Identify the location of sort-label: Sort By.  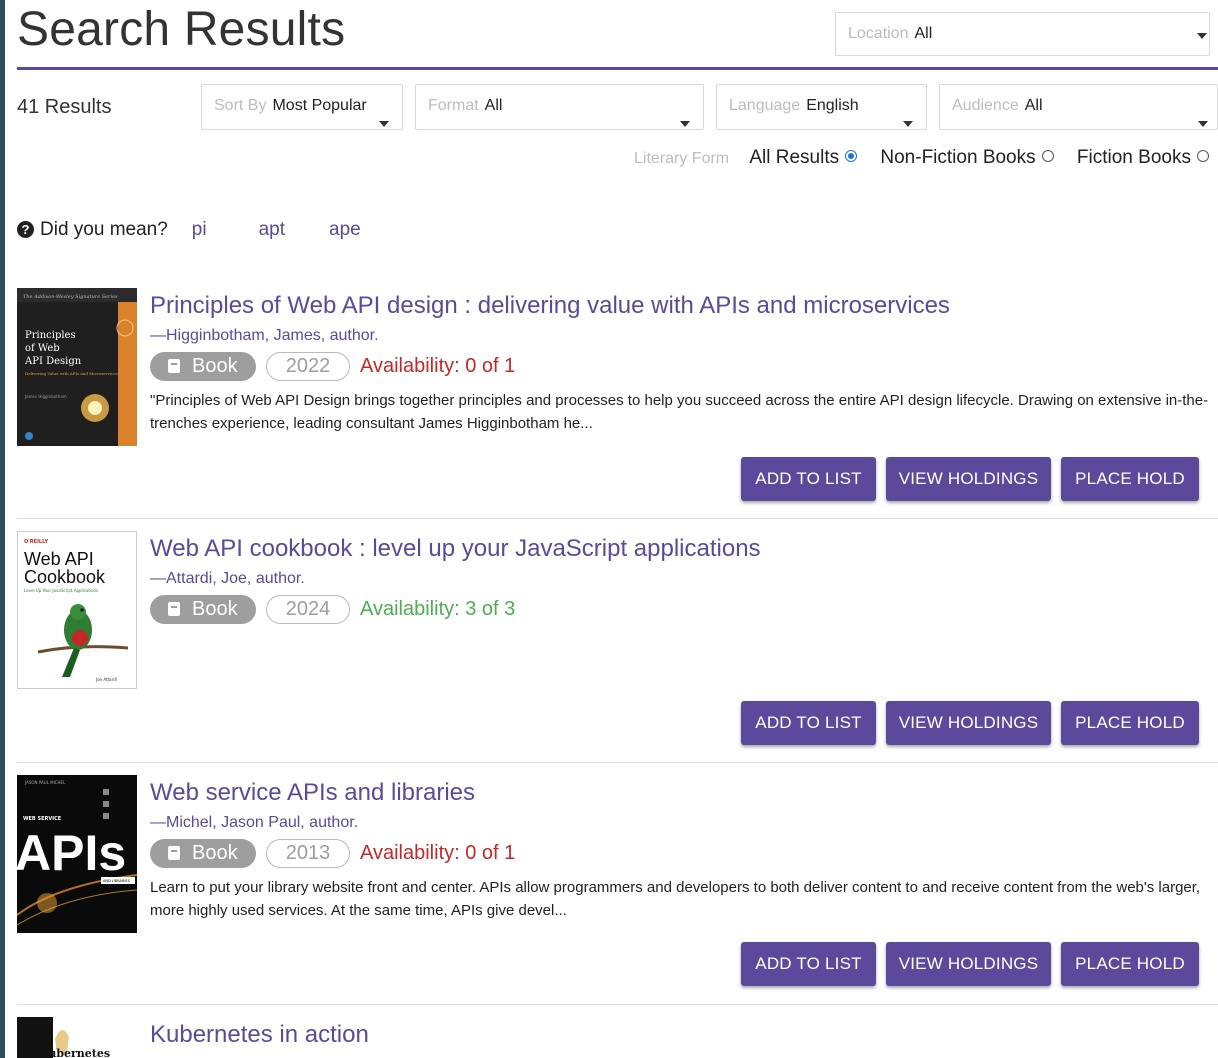
(240, 105).